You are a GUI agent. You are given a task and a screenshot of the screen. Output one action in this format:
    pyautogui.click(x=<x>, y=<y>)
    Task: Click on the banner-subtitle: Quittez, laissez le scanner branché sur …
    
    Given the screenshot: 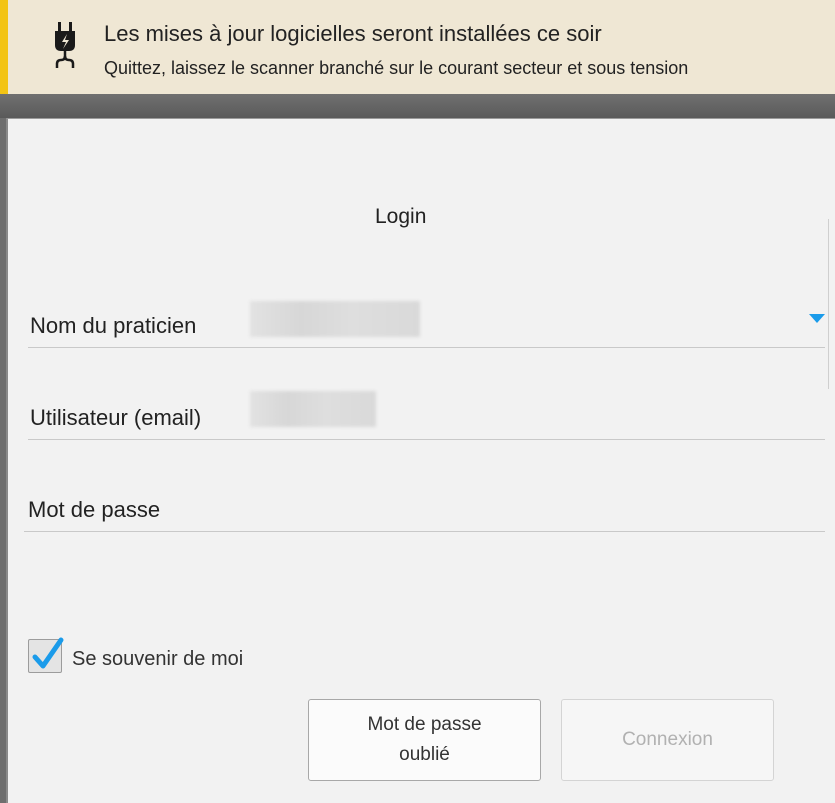 What is the action you would take?
    pyautogui.click(x=396, y=68)
    